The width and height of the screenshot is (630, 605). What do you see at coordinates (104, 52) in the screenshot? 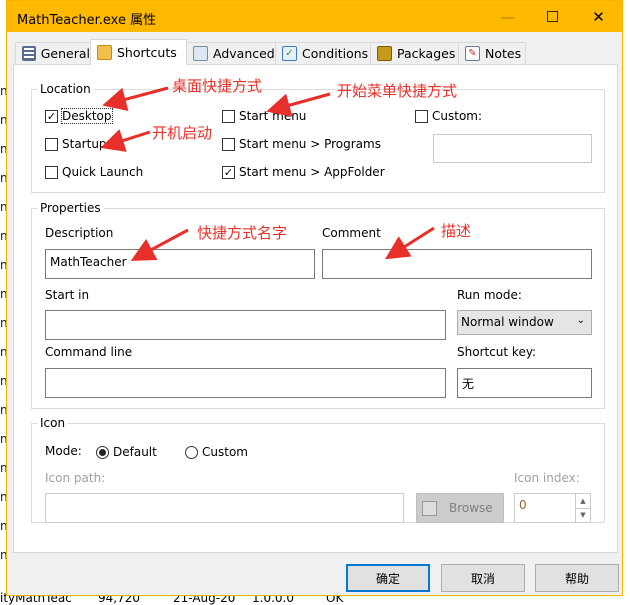
I see `shortcuts-icon` at bounding box center [104, 52].